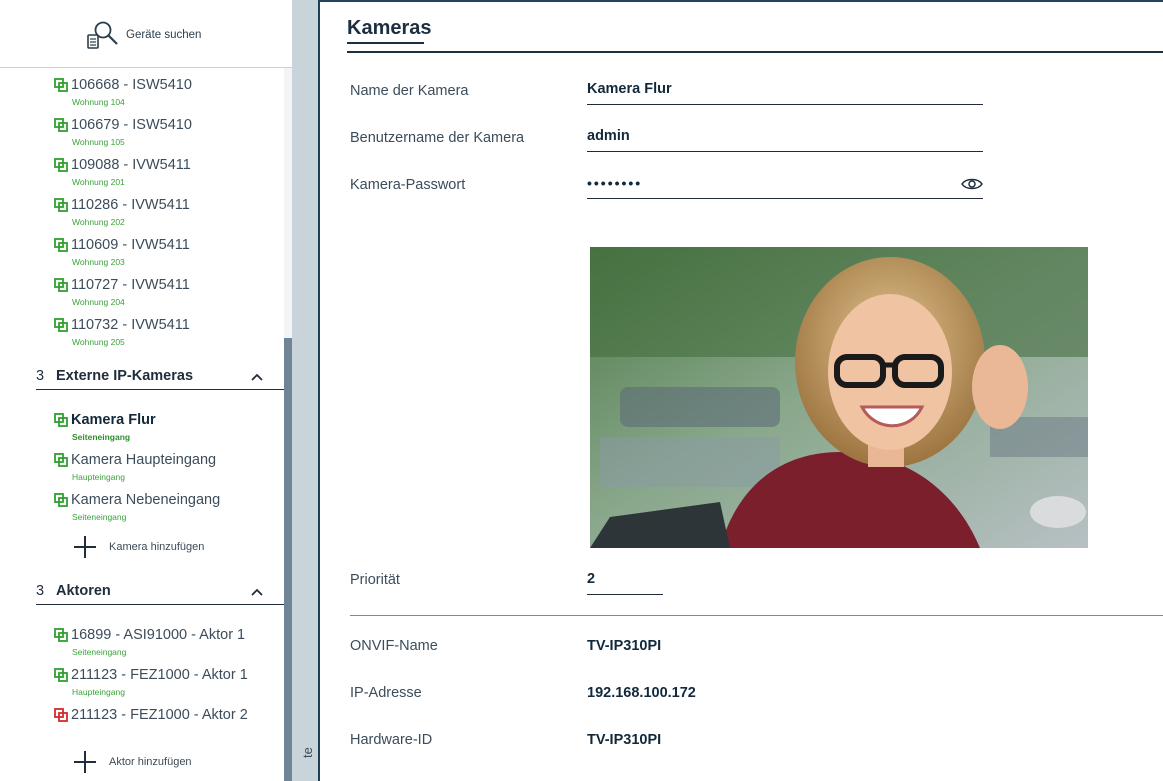  Describe the element at coordinates (164, 35) in the screenshot. I see `search-devices-label: Geräte suchen` at that location.